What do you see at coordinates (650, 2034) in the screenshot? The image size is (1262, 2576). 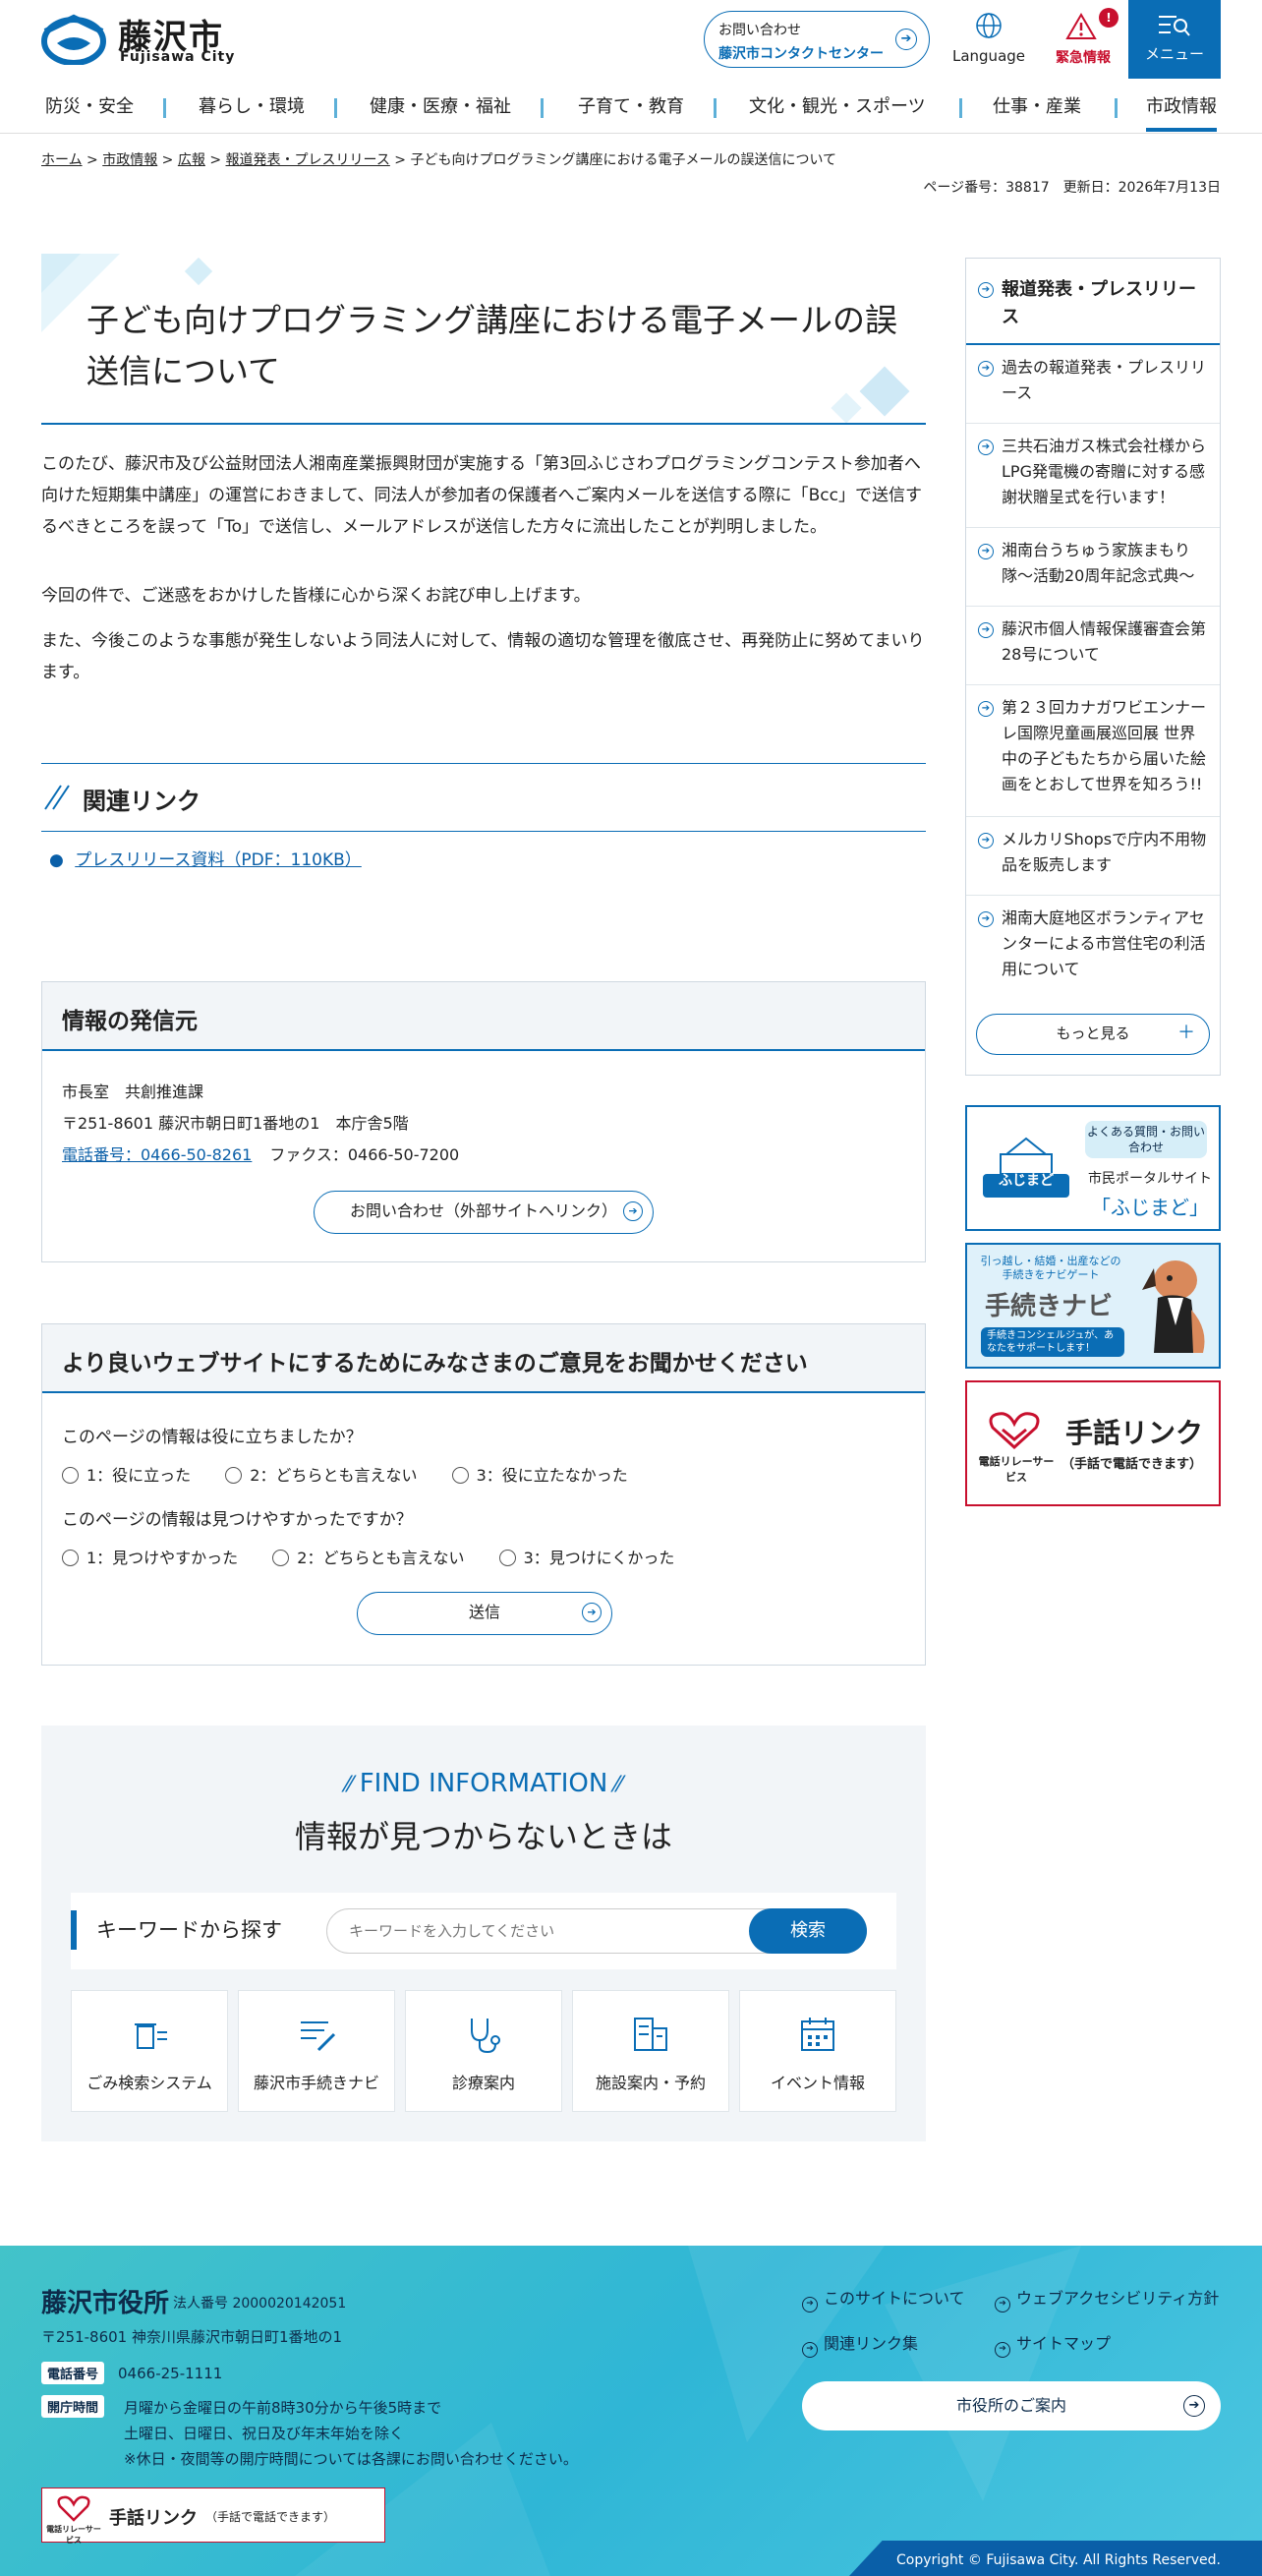 I see `building-icon` at bounding box center [650, 2034].